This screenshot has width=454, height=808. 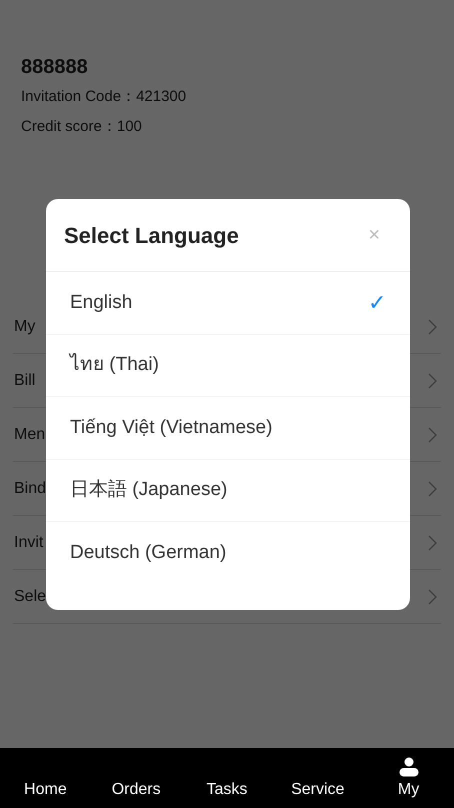 What do you see at coordinates (45, 790) in the screenshot?
I see `tab-item: Home` at bounding box center [45, 790].